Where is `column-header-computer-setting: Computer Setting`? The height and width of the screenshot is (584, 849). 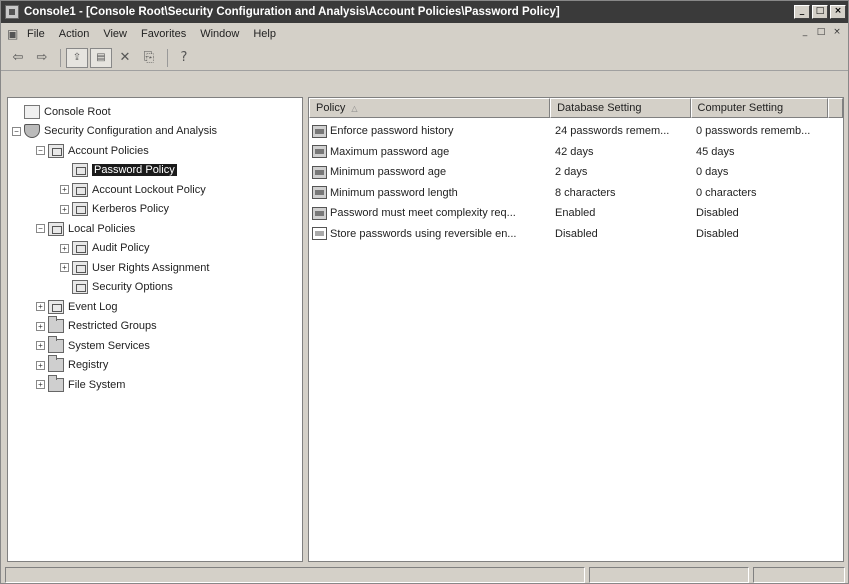
column-header-computer-setting: Computer Setting is located at coordinates (759, 108).